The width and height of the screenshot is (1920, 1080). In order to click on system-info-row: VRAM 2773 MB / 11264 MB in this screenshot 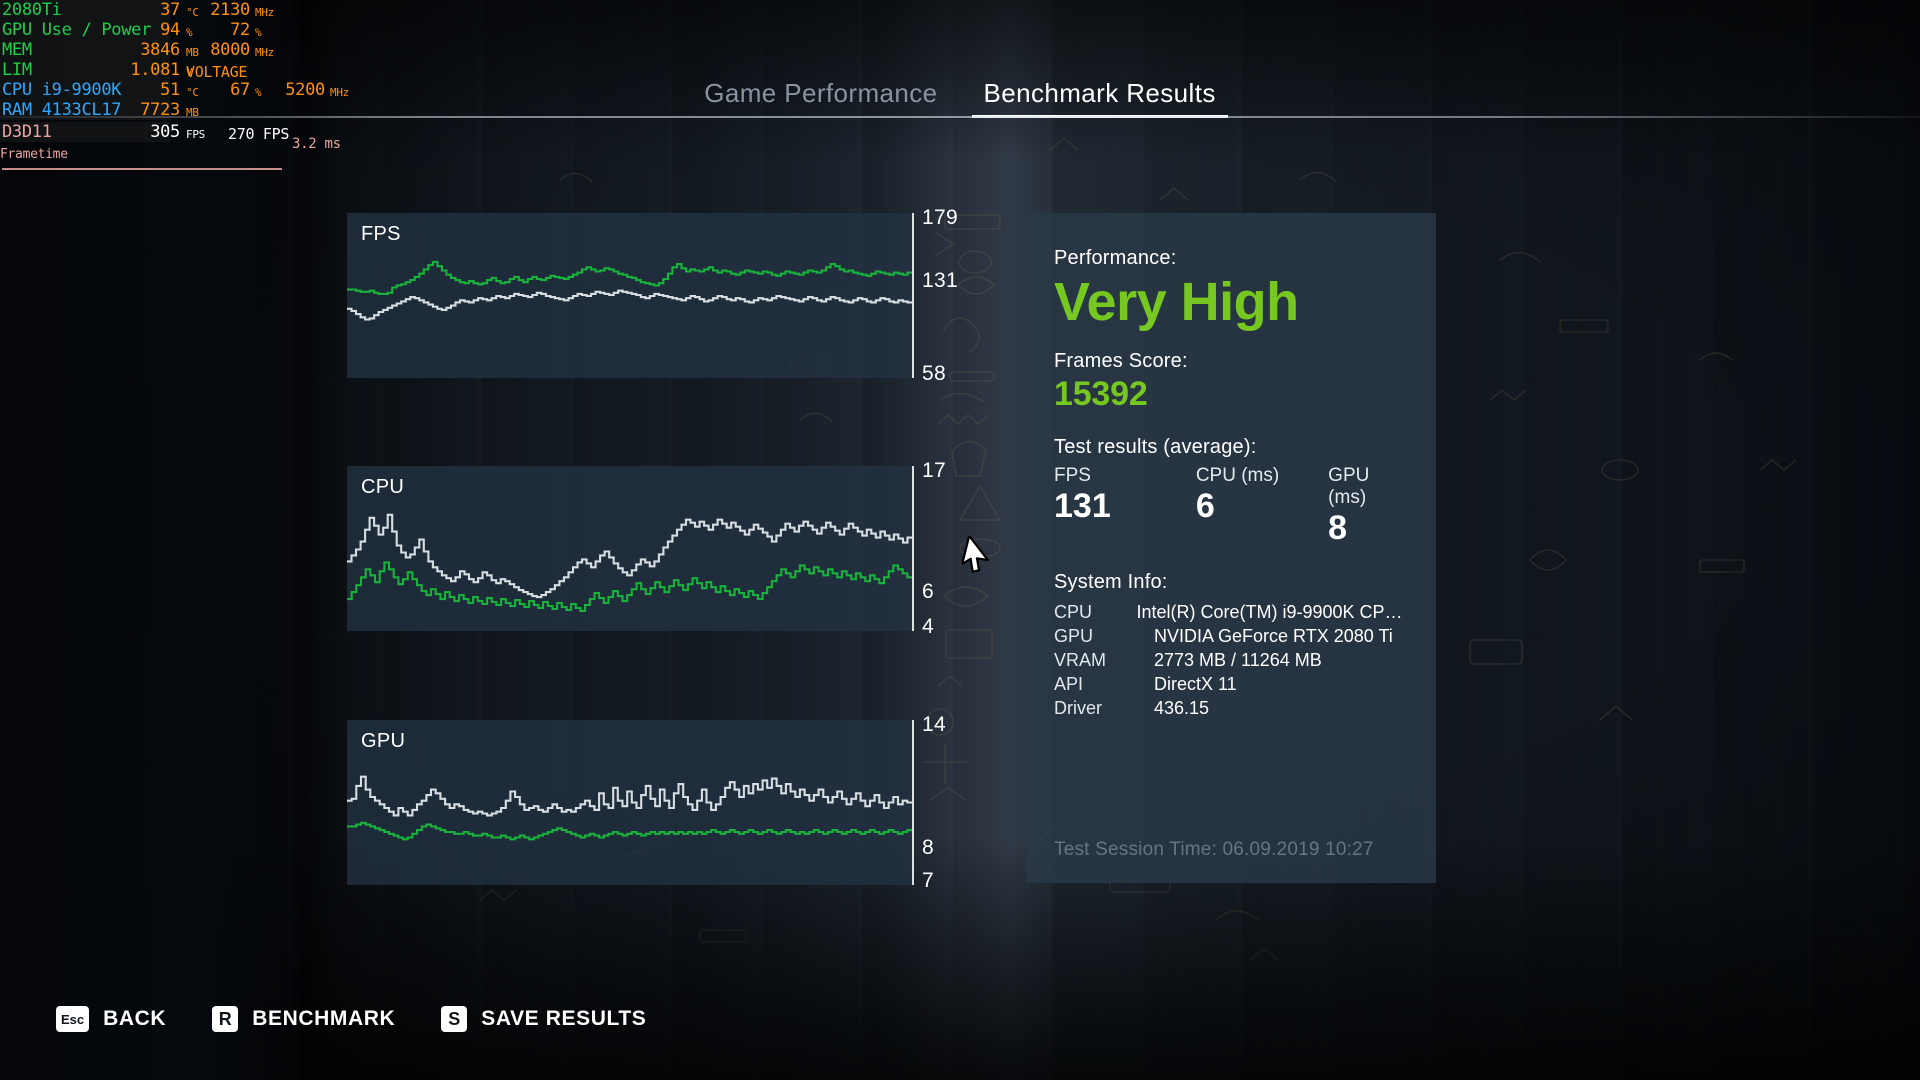, I will do `click(1231, 662)`.